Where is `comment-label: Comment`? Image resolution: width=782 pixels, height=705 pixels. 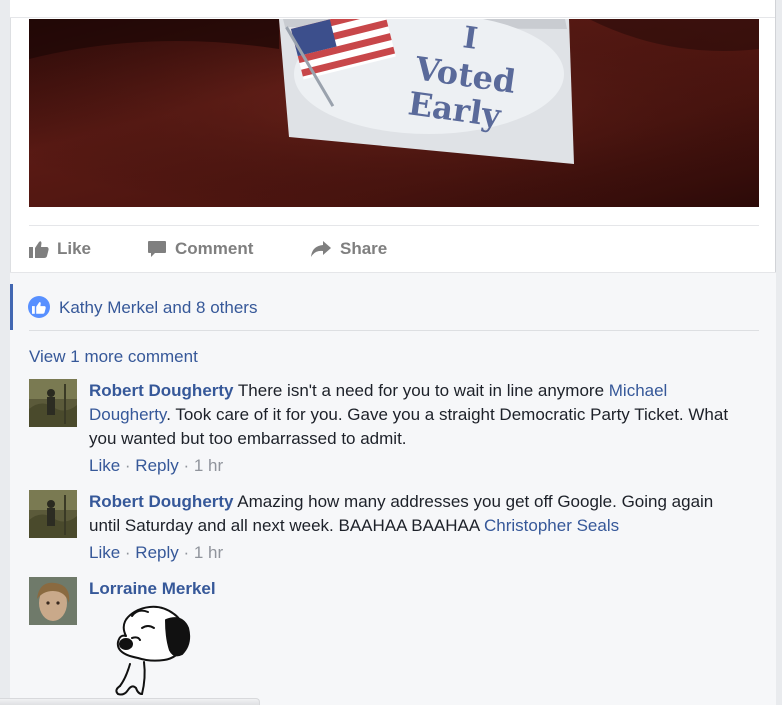
comment-label: Comment is located at coordinates (214, 248).